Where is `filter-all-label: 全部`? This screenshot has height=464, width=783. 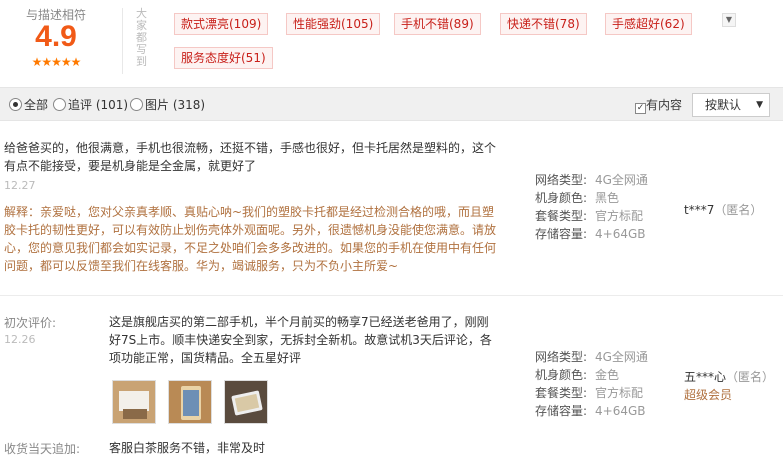
filter-all-label: 全部 is located at coordinates (36, 105).